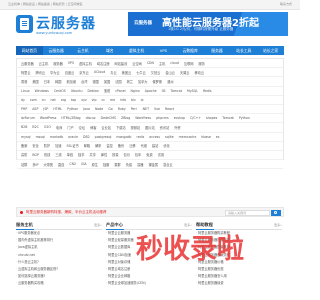 This screenshot has height=300, width=320. Describe the element at coordinates (83, 50) in the screenshot. I see `nav-item: 云主机` at that location.